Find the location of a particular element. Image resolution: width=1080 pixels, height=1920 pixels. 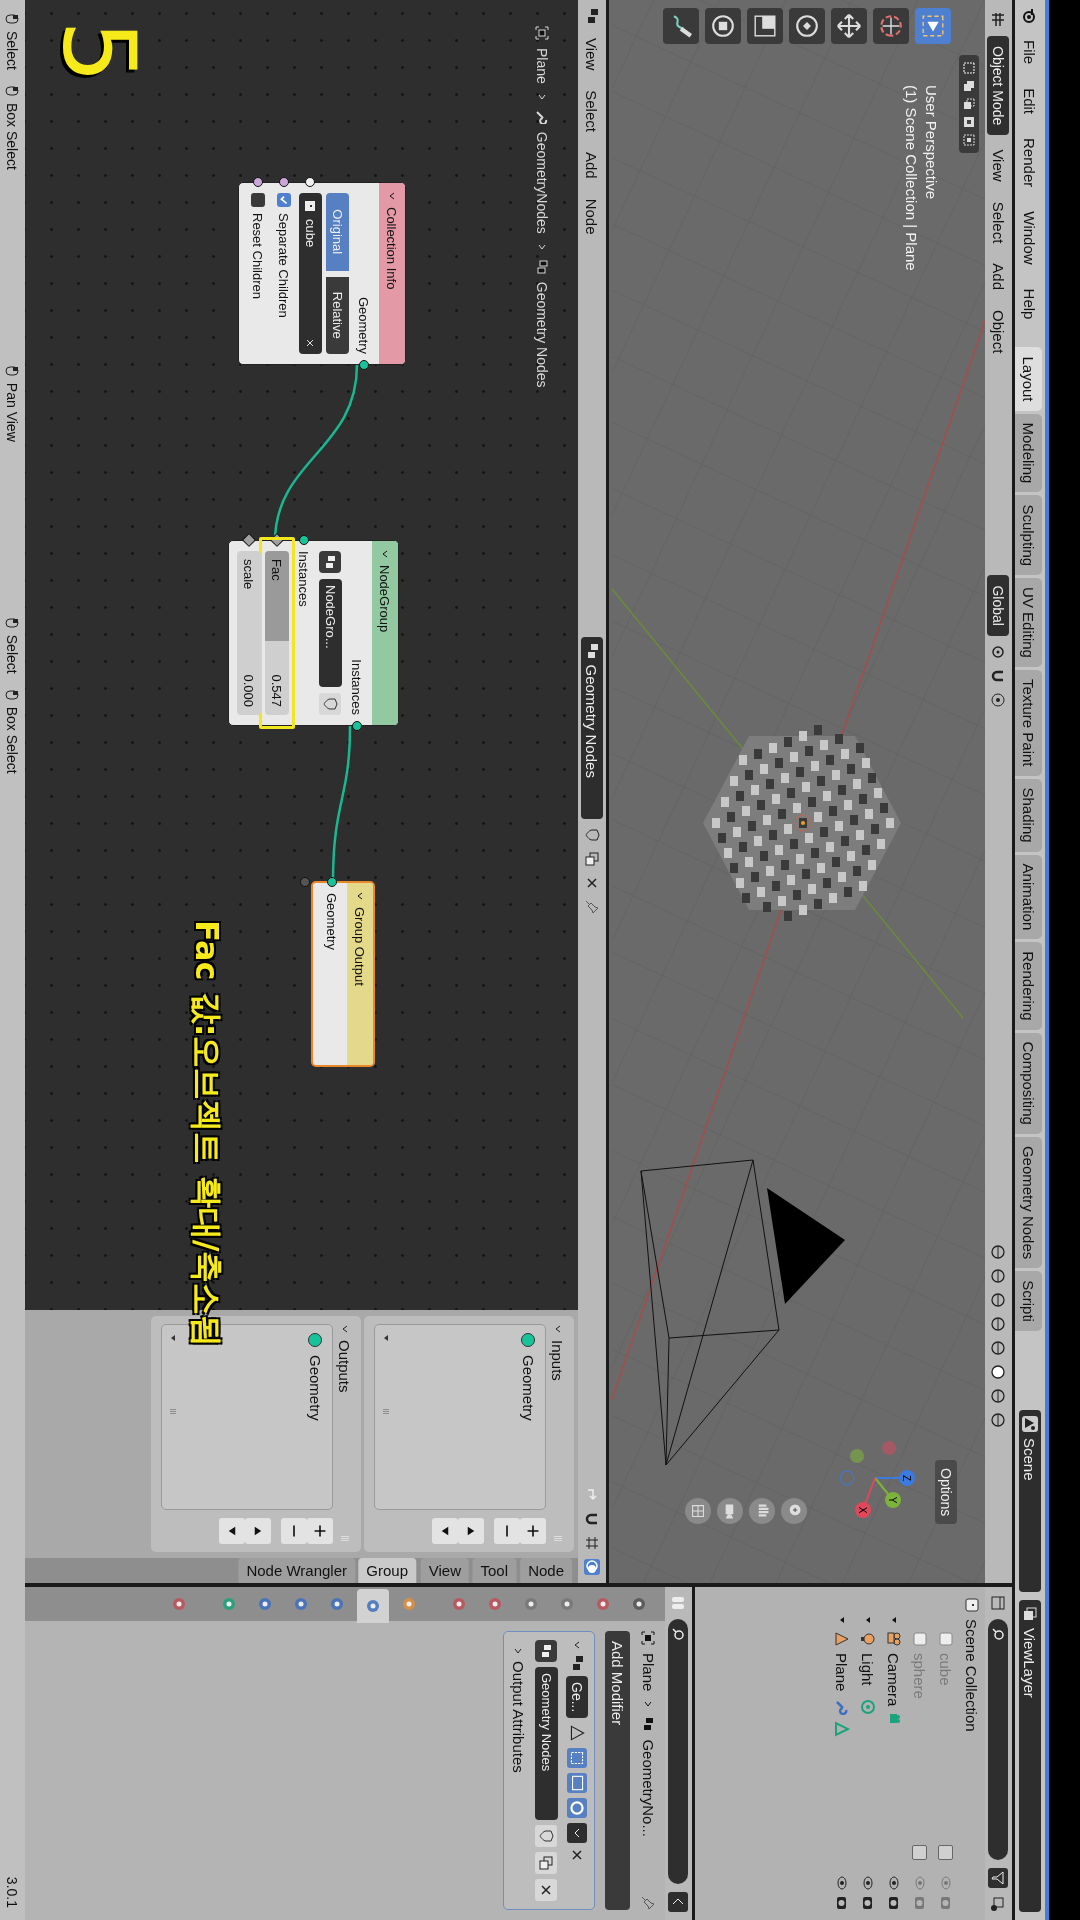

workspace-tab: Layout is located at coordinates (1028, 379).